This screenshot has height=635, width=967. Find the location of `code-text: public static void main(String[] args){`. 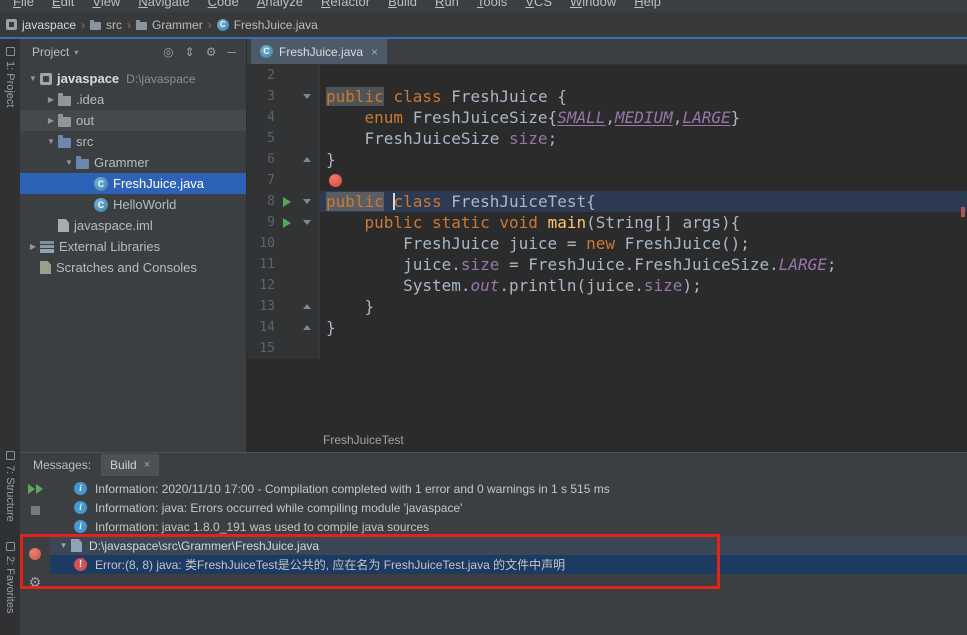

code-text: public static void main(String[] args){ is located at coordinates (643, 222).